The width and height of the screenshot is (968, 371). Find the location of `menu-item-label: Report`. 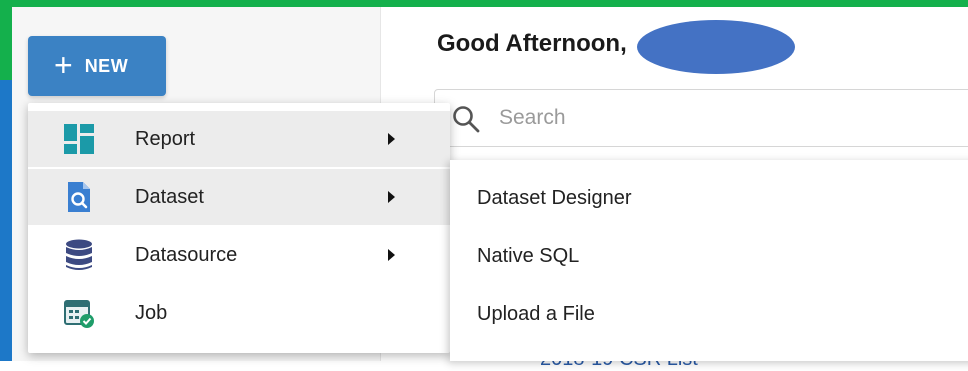

menu-item-label: Report is located at coordinates (165, 139).